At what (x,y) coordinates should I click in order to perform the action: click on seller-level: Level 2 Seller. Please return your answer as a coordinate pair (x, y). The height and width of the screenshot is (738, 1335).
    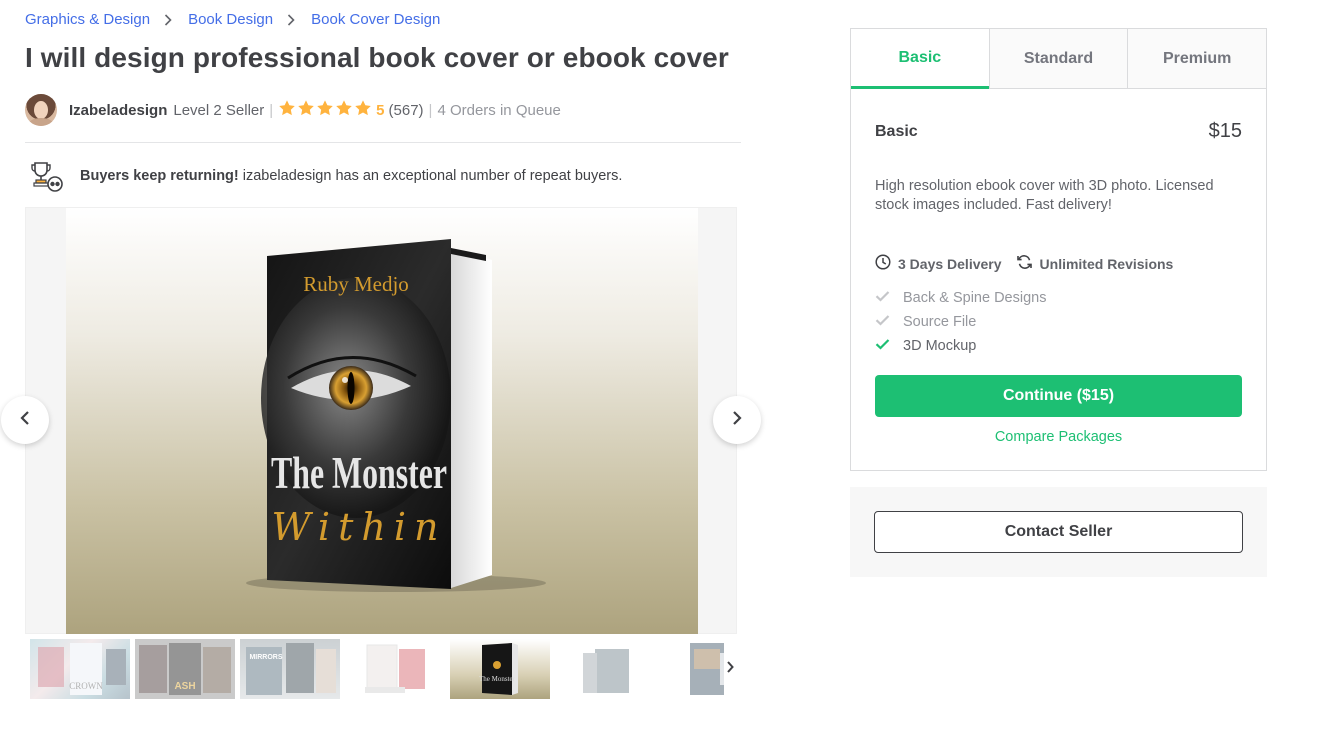
    Looking at the image, I should click on (219, 110).